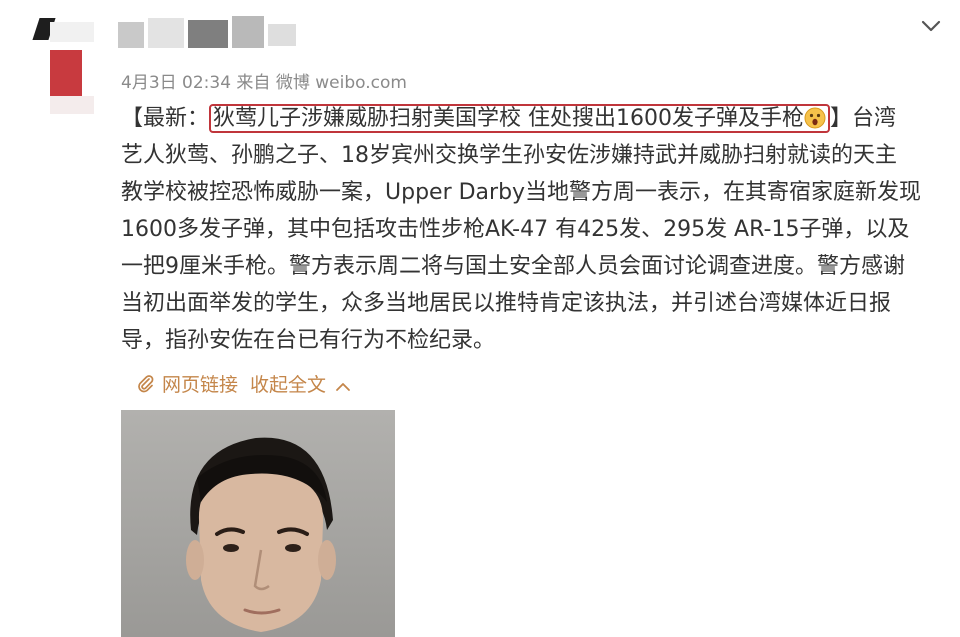  I want to click on post-links: 网页链接 收起全文, so click(244, 383).